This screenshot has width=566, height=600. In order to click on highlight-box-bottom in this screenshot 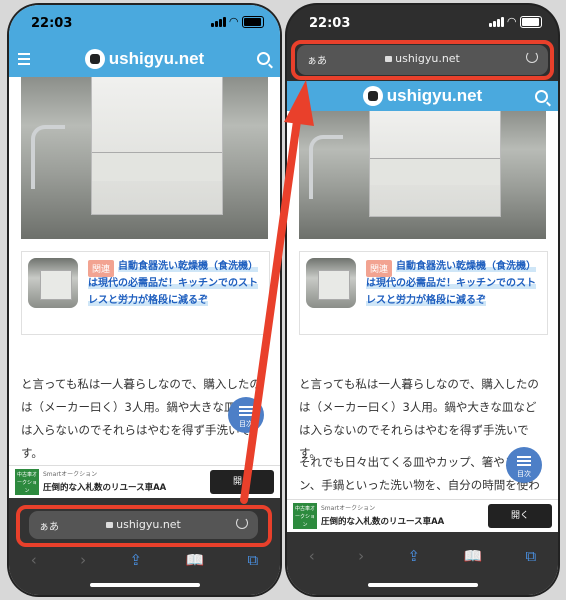, I will do `click(144, 526)`.